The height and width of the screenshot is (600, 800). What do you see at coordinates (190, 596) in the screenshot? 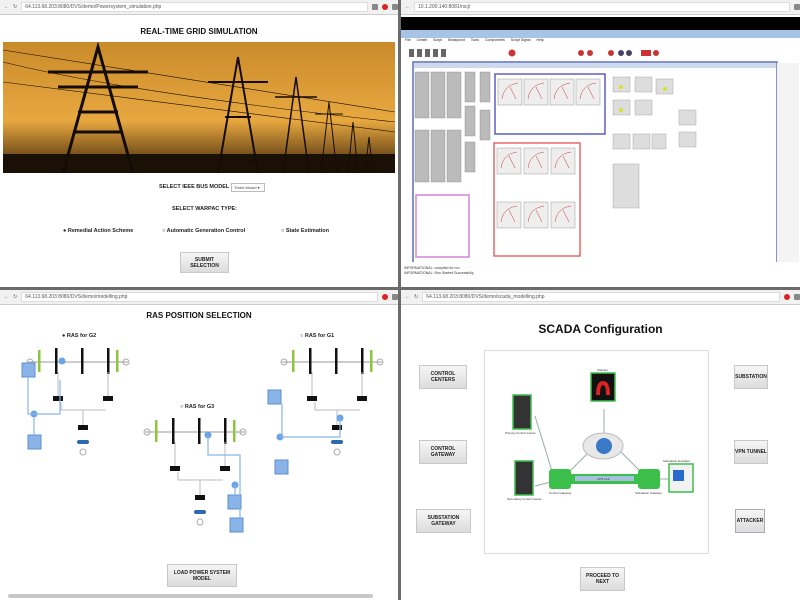
I see `horizontal-scrollbar` at bounding box center [190, 596].